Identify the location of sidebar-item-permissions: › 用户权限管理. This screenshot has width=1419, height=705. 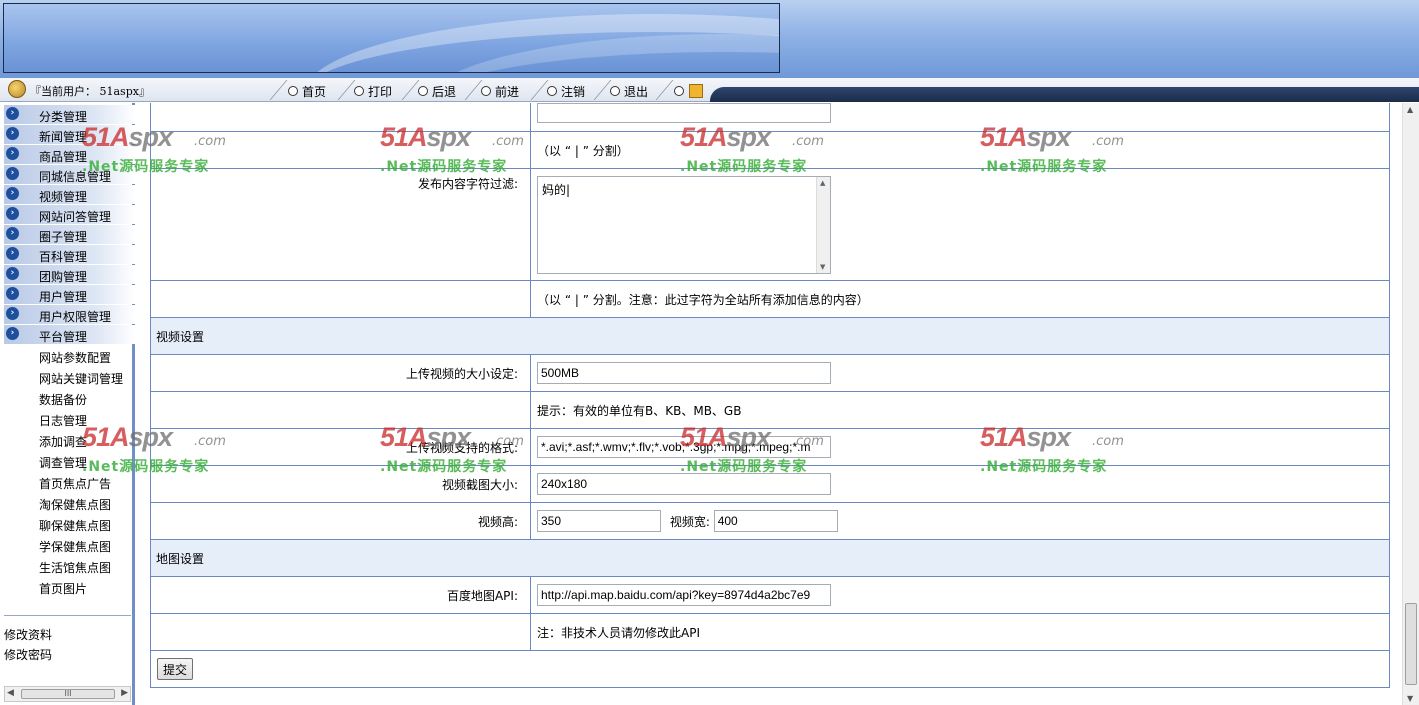
(69, 314).